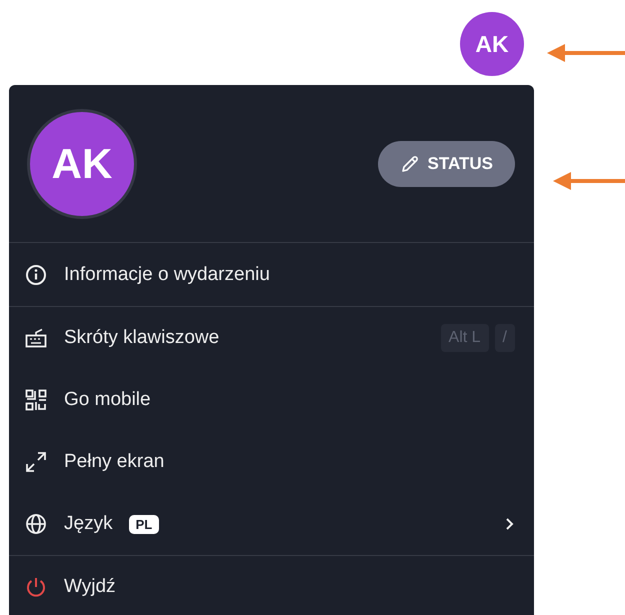 This screenshot has height=615, width=625. What do you see at coordinates (36, 524) in the screenshot?
I see `globe-icon` at bounding box center [36, 524].